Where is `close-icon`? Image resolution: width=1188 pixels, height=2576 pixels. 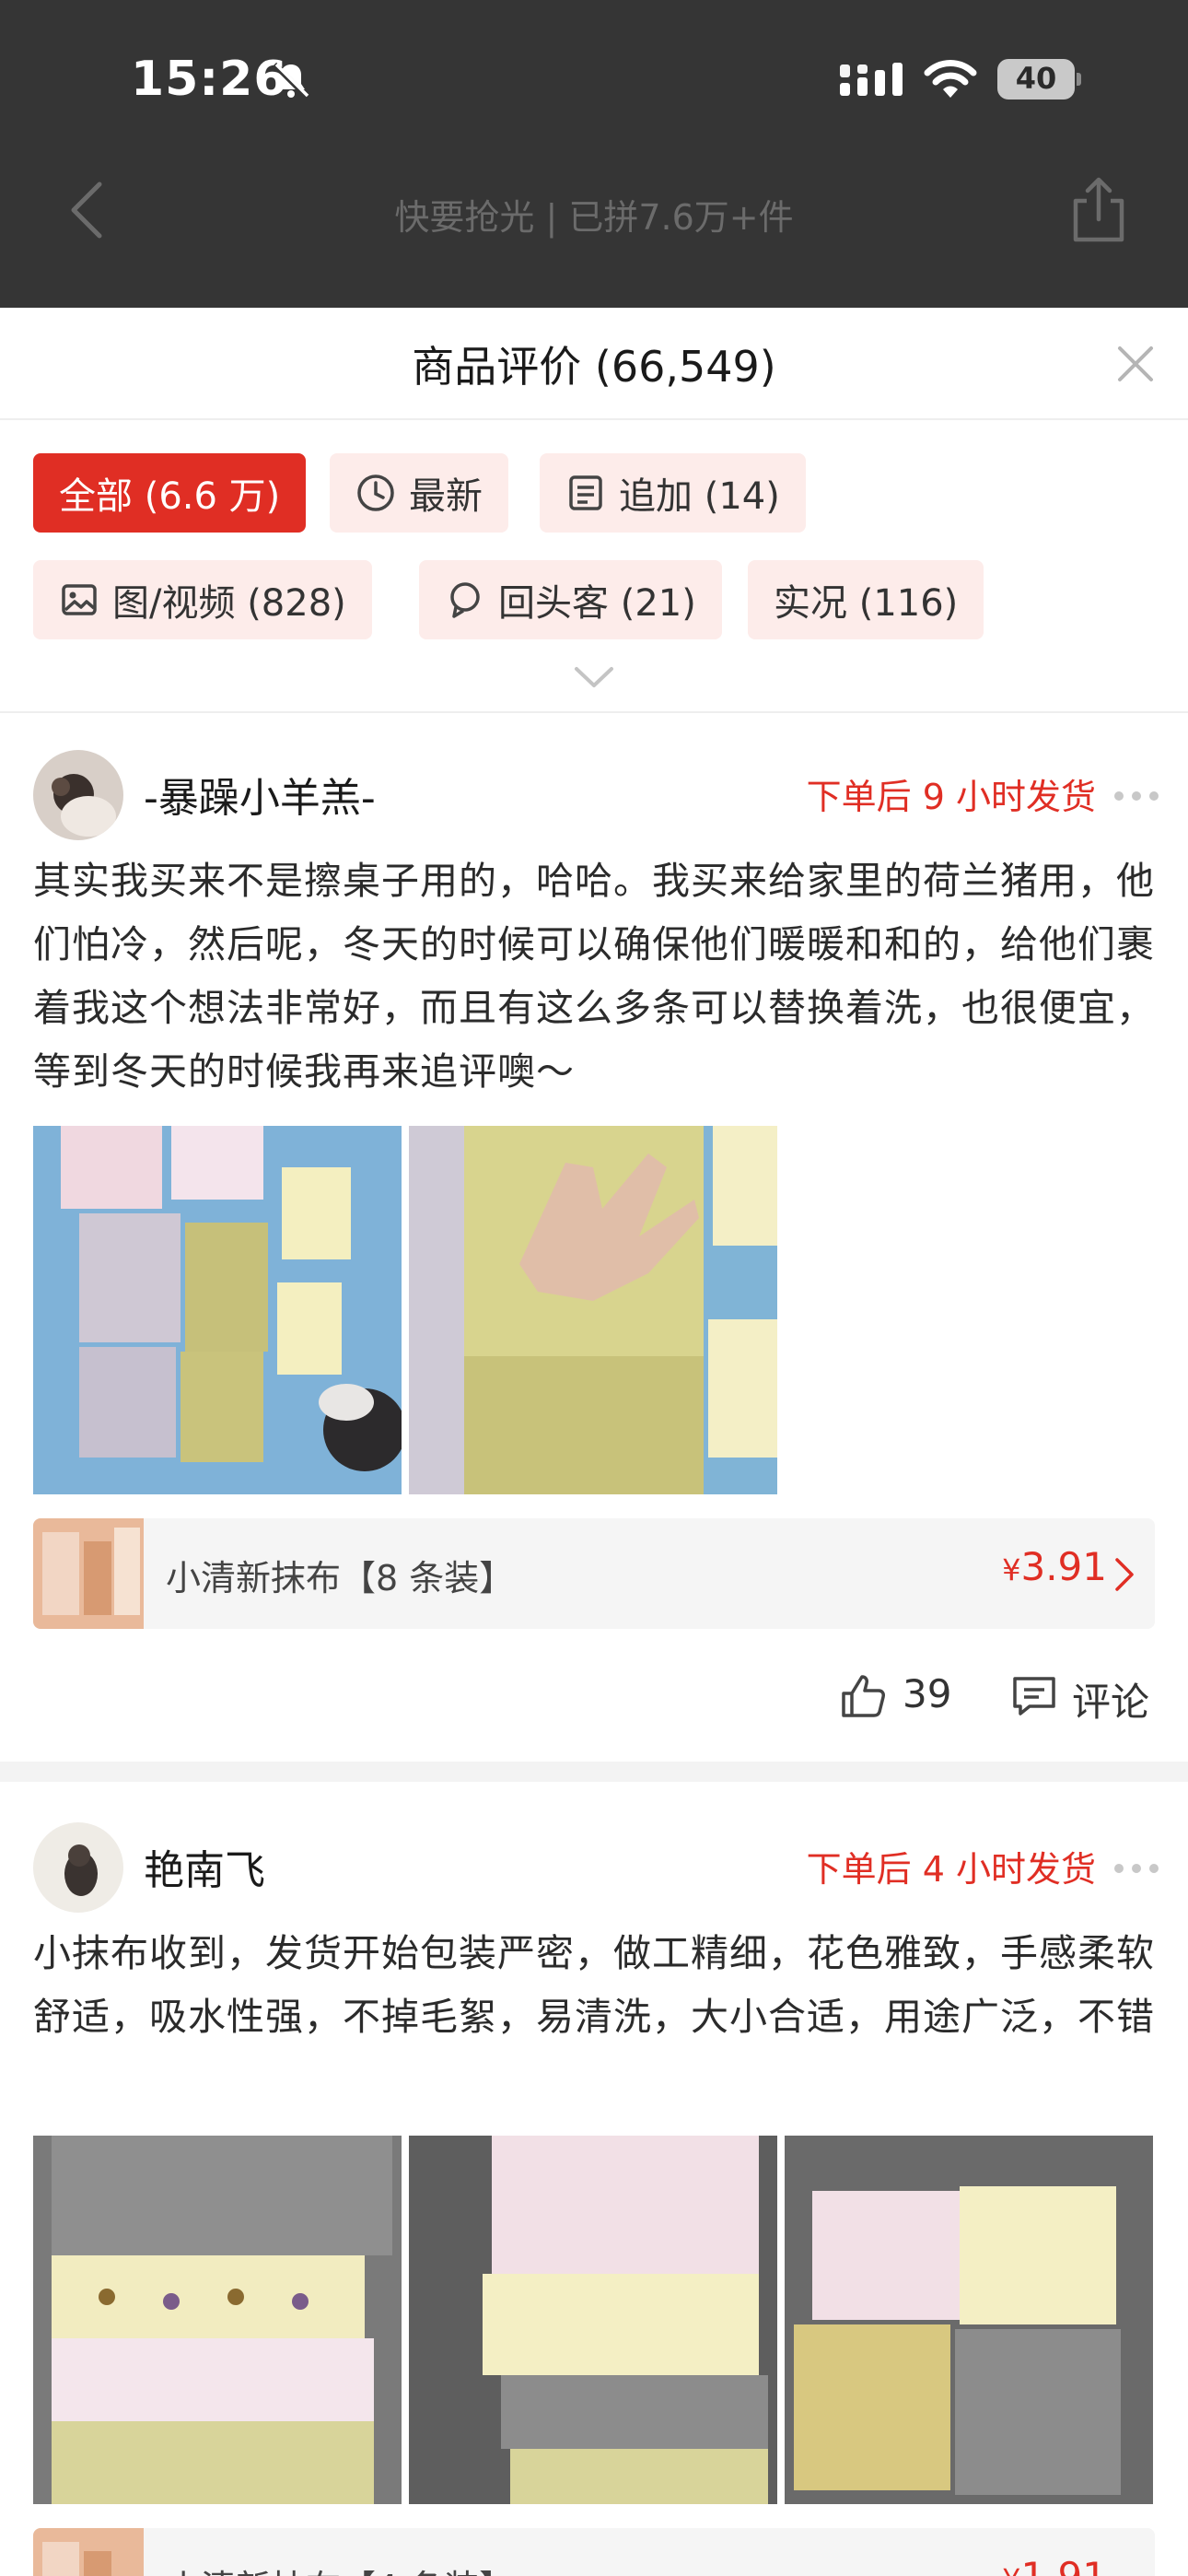
close-icon is located at coordinates (1135, 364).